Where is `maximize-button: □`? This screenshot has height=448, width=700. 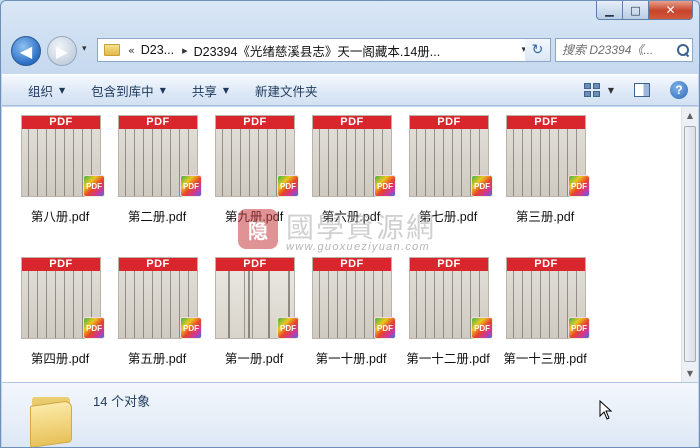
maximize-button: □ is located at coordinates (636, 10).